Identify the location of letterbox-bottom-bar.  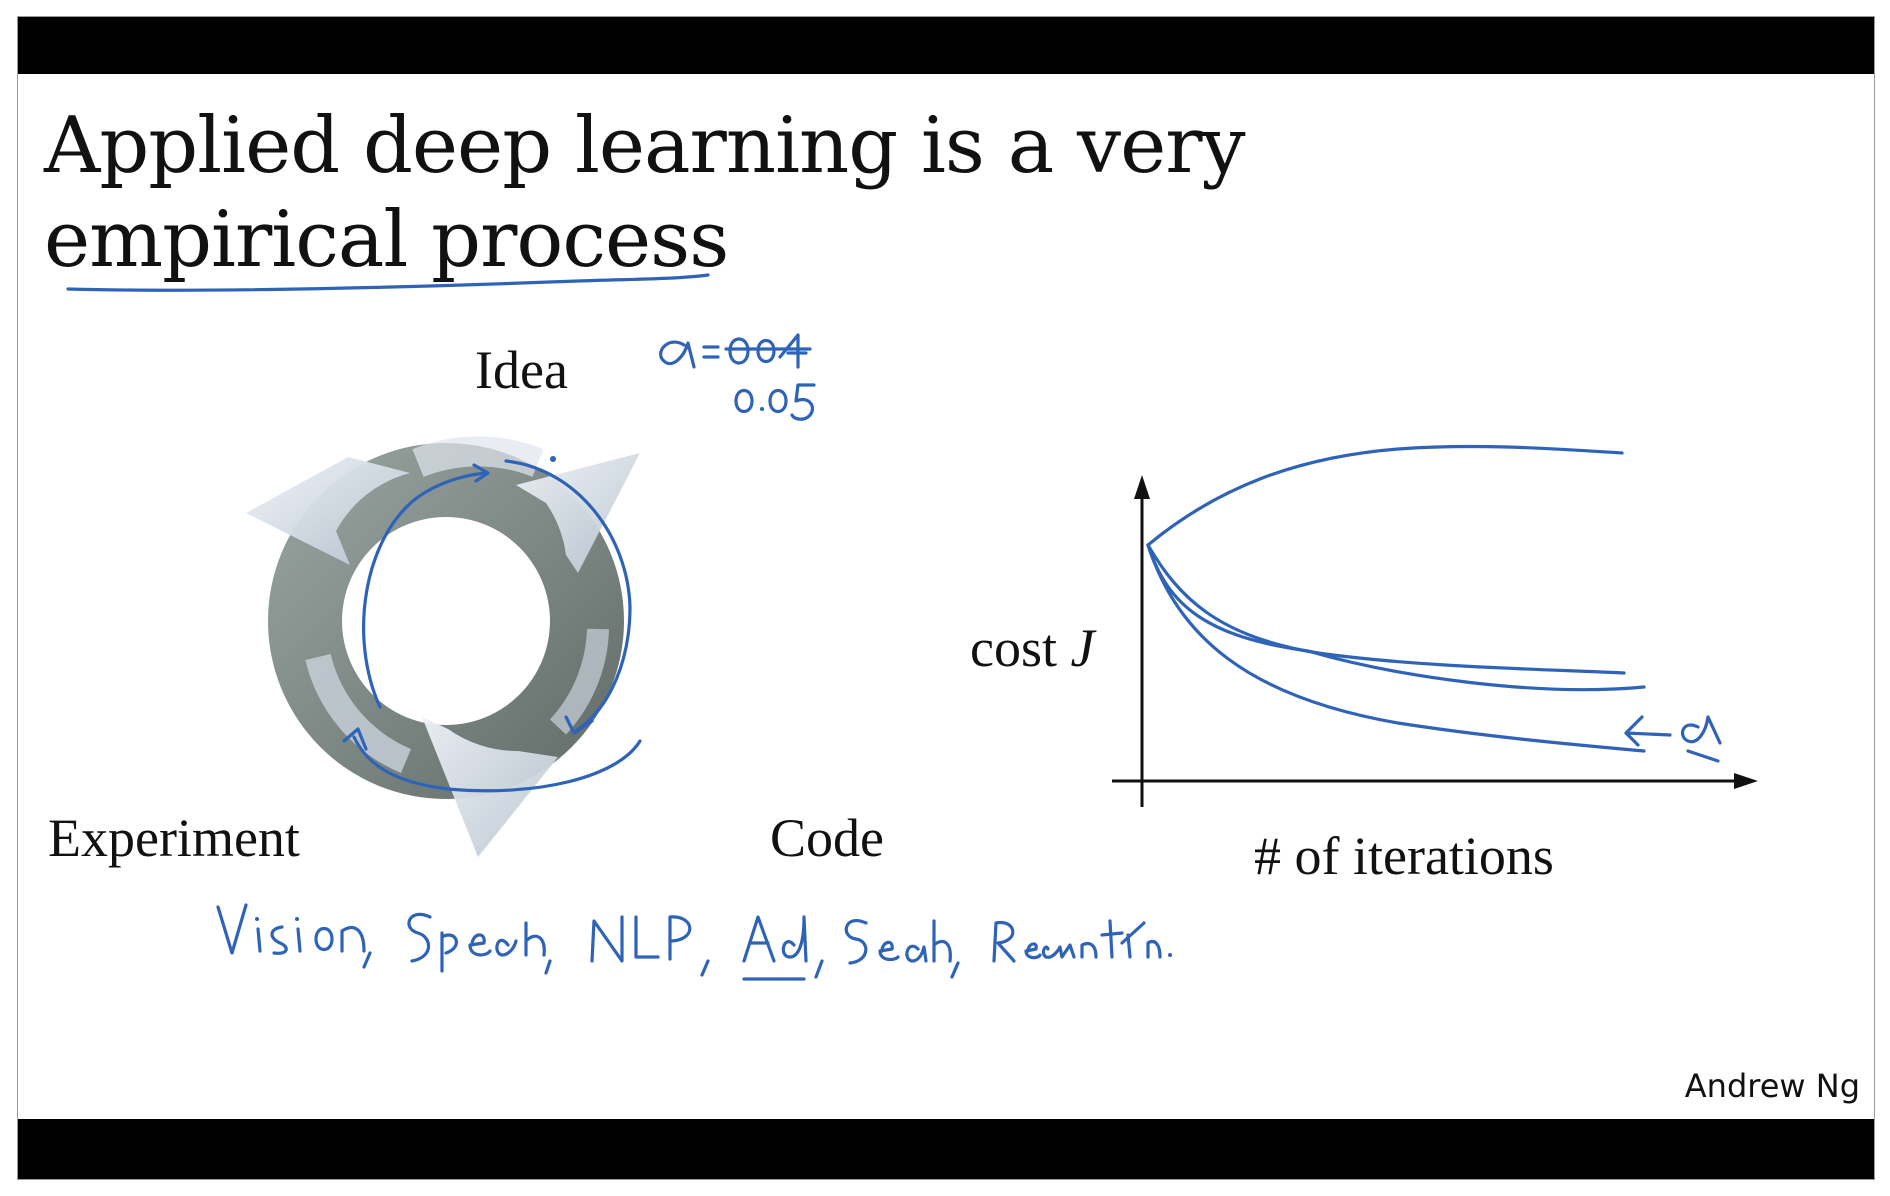
(946, 1149).